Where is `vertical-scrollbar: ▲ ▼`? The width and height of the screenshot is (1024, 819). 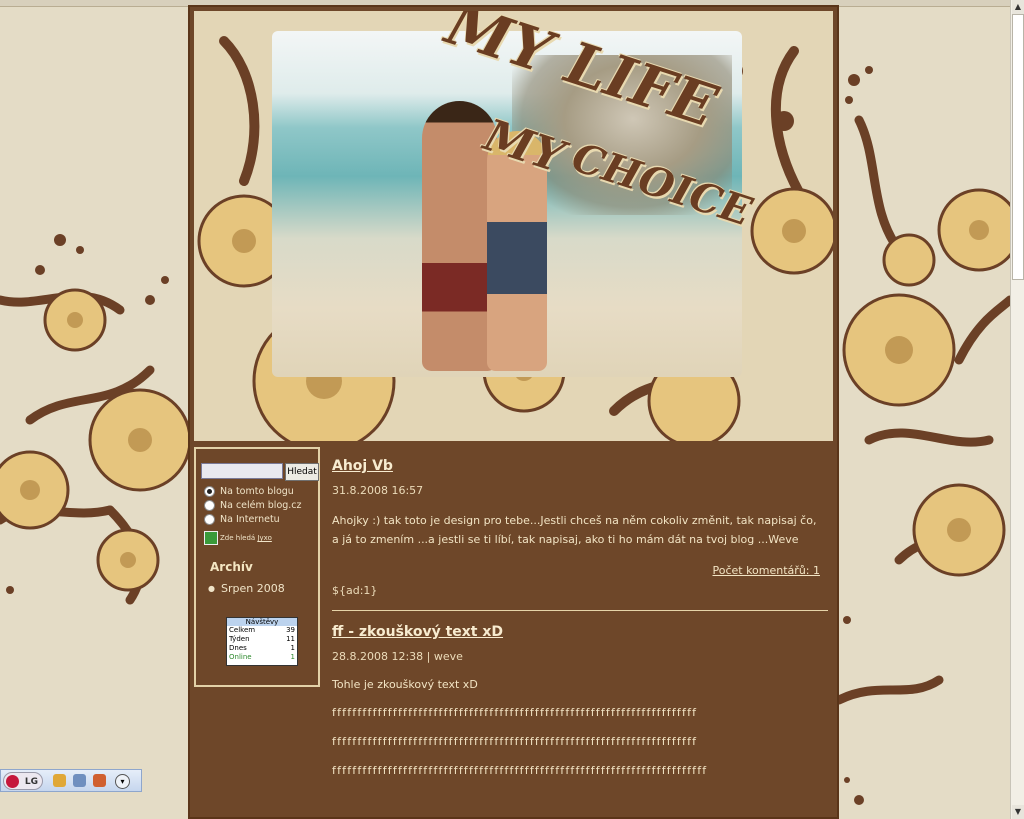 vertical-scrollbar: ▲ ▼ is located at coordinates (1017, 409).